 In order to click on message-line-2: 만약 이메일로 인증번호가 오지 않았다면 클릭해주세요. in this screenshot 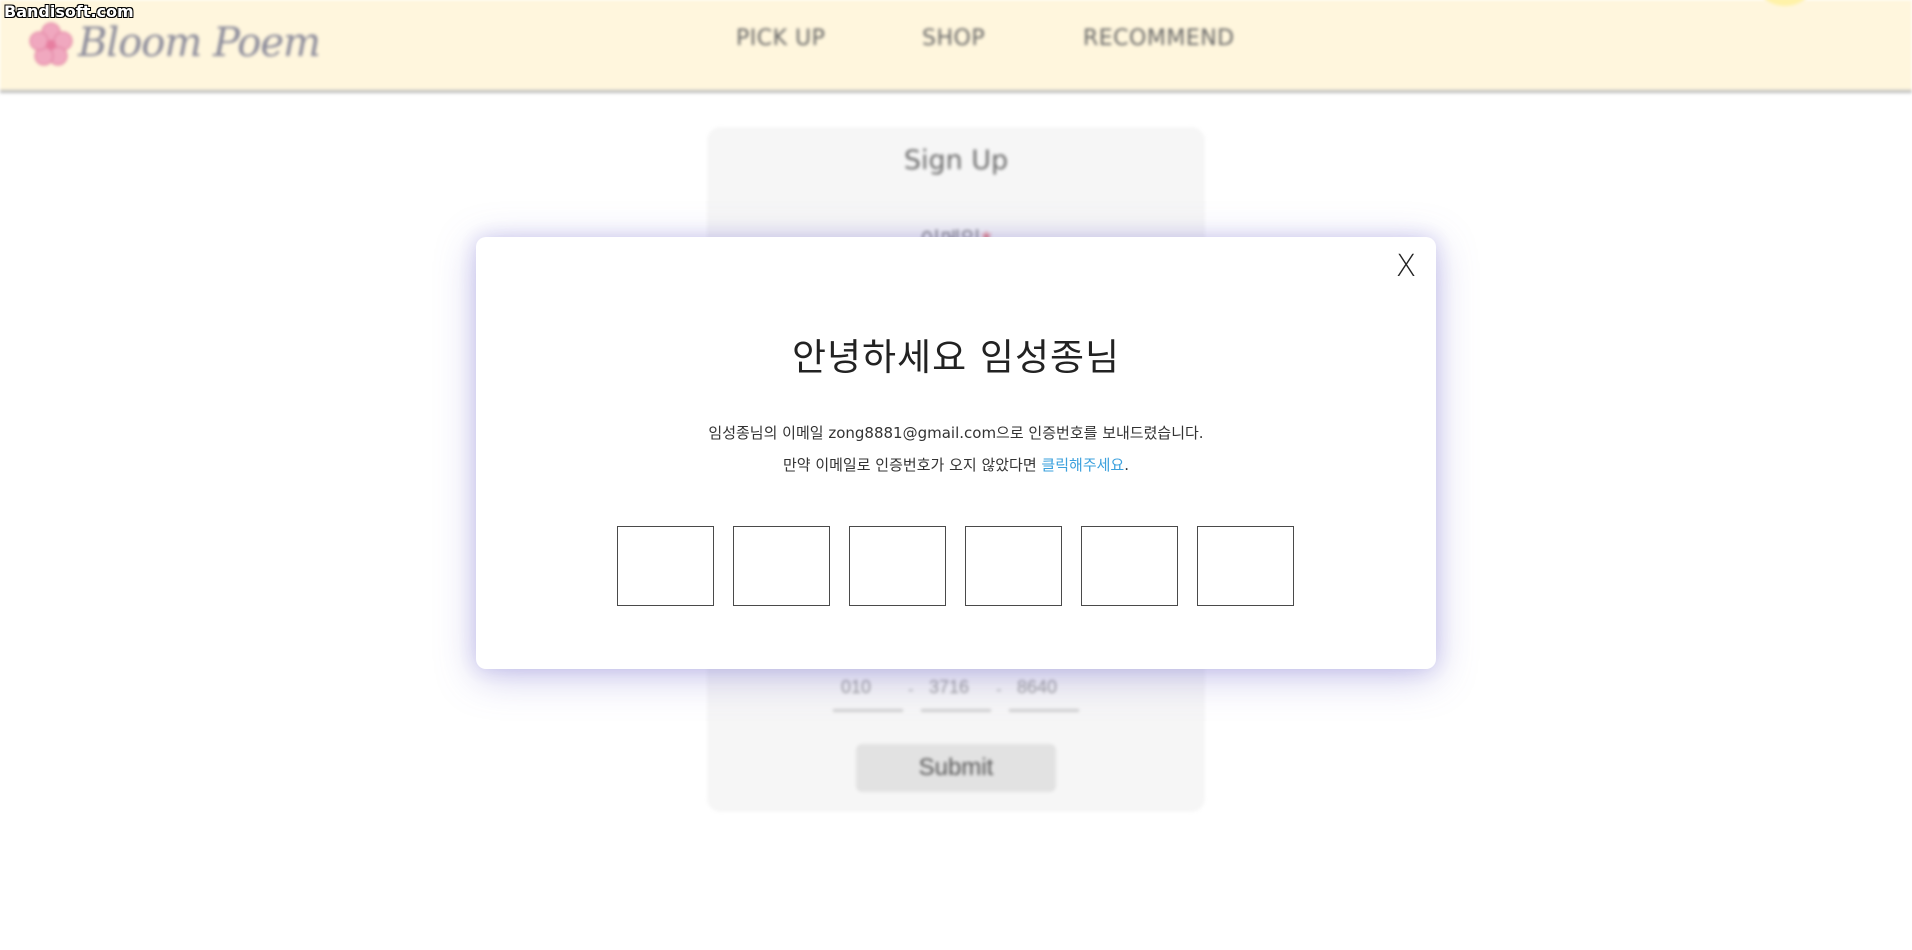, I will do `click(956, 465)`.